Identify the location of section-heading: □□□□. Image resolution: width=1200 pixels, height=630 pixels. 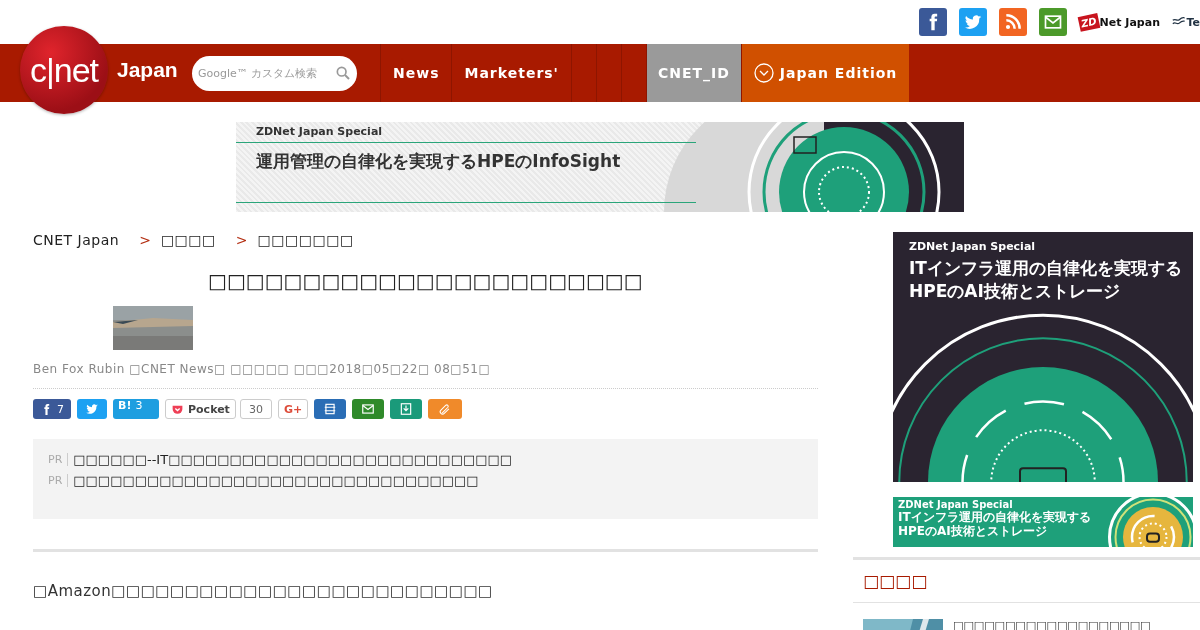
(895, 581).